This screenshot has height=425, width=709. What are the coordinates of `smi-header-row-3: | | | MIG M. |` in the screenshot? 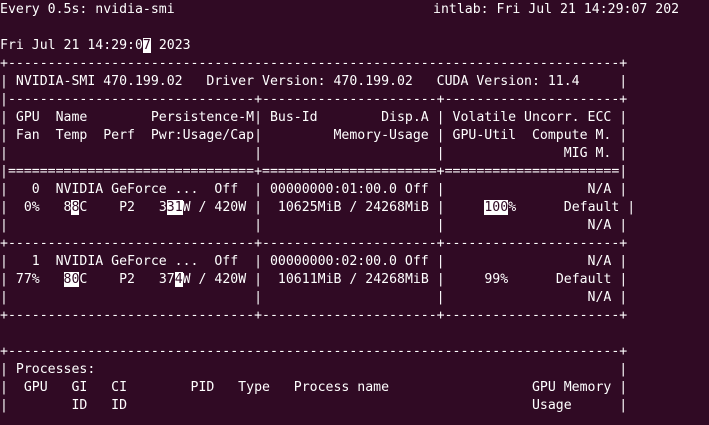 It's located at (314, 153).